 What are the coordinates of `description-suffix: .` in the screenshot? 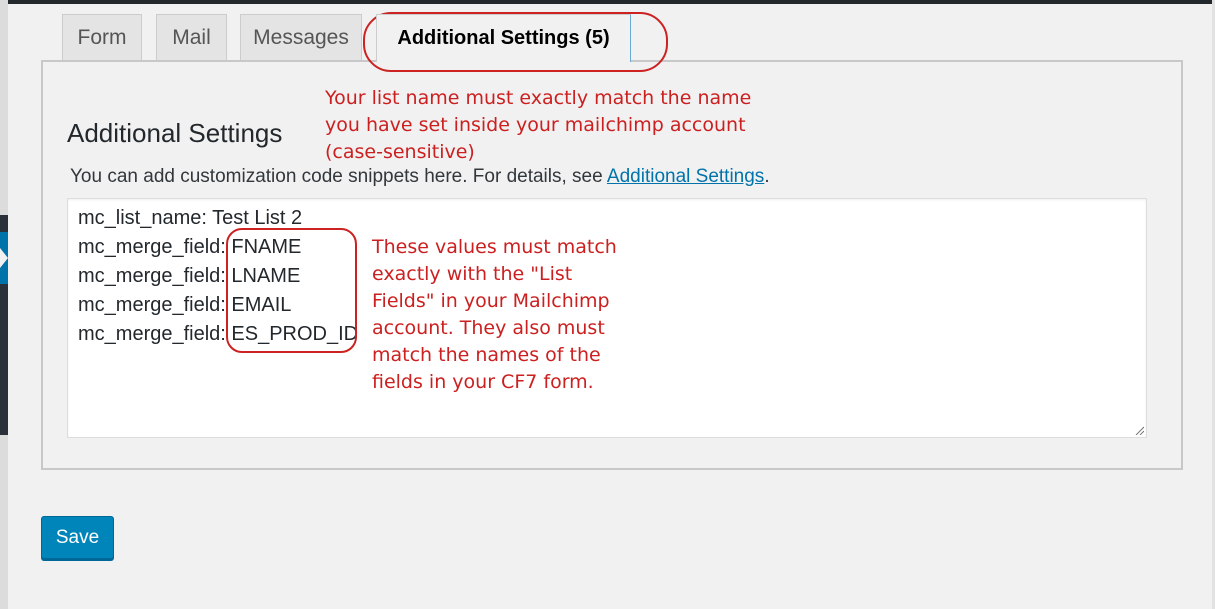 It's located at (767, 176).